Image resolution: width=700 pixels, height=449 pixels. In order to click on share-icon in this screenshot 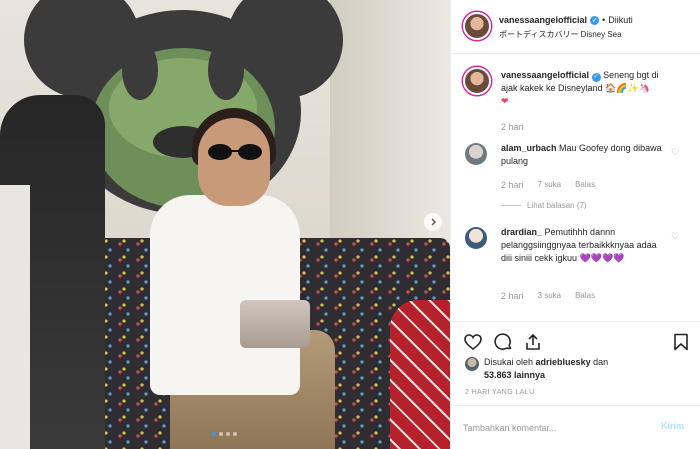, I will do `click(533, 342)`.